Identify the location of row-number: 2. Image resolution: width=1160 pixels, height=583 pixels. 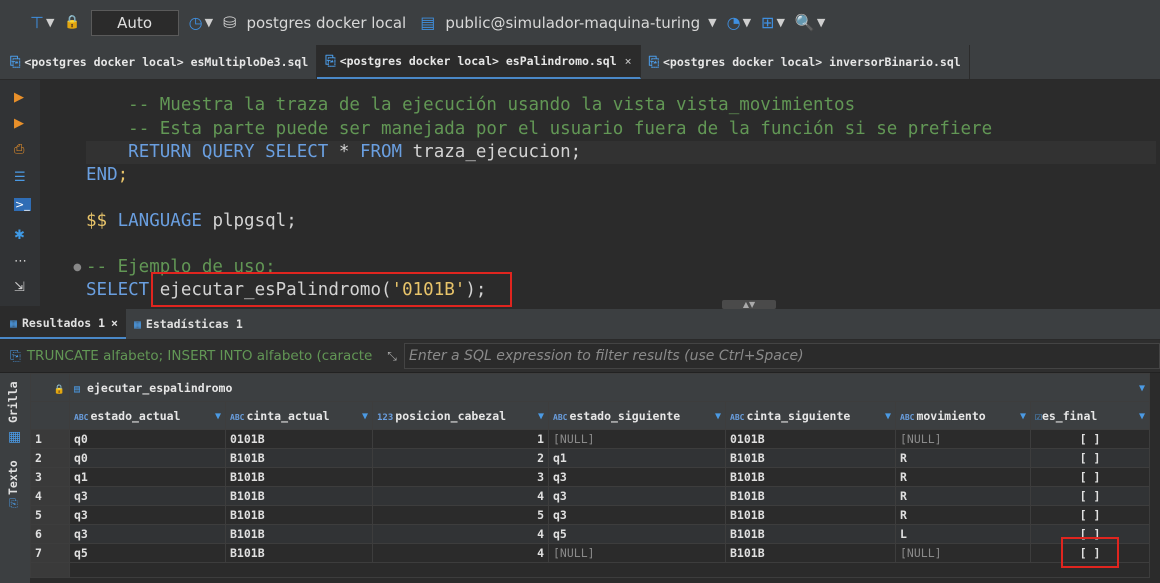
(50, 458).